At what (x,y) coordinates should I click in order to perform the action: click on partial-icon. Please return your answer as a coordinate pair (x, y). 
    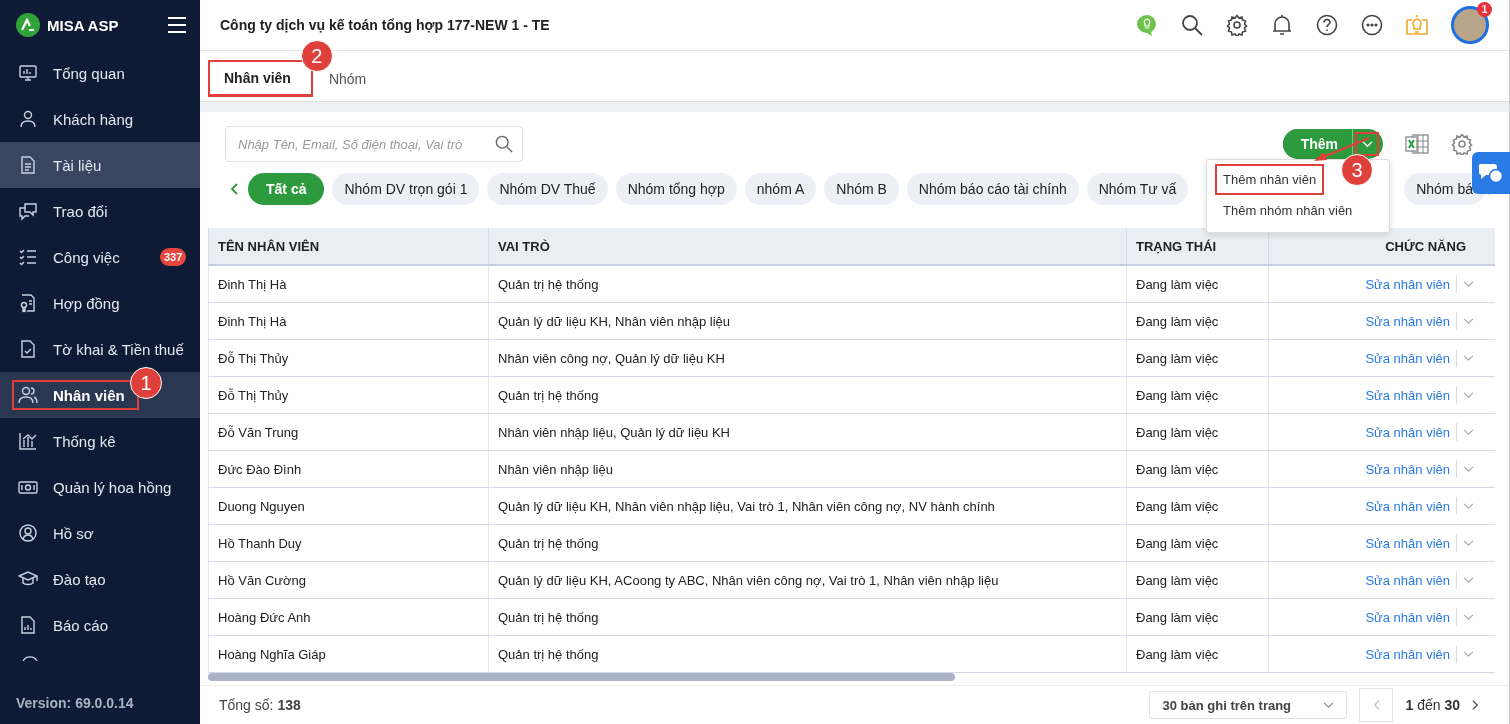
    Looking at the image, I should click on (30, 658).